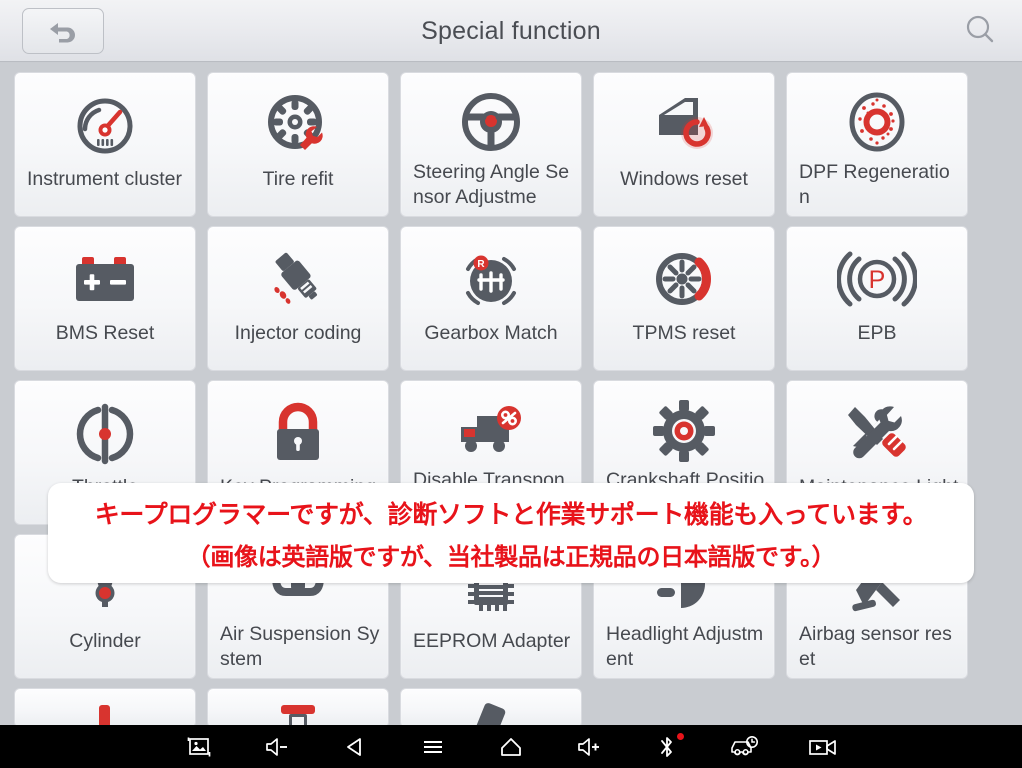  Describe the element at coordinates (298, 179) in the screenshot. I see `function-tile-label: Tire refit` at that location.